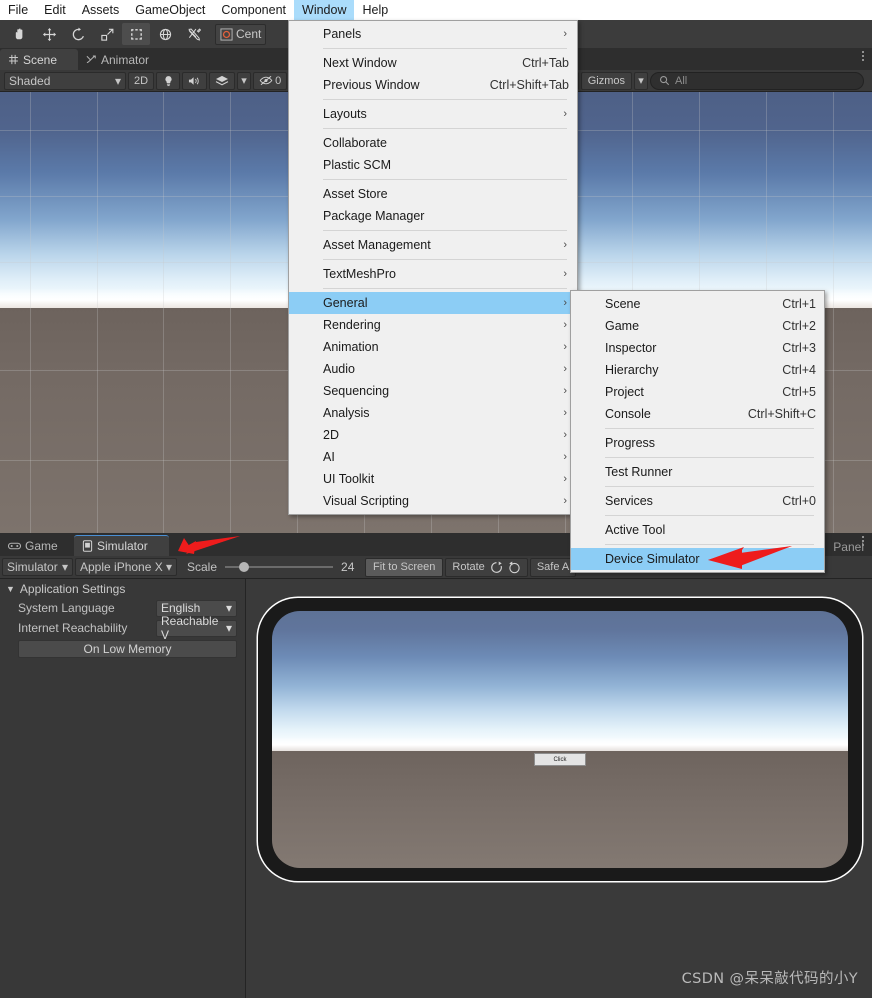 Image resolution: width=872 pixels, height=998 pixels. Describe the element at coordinates (433, 63) in the screenshot. I see `window-menu-item-next-window: Next Window Ctrl+Tab` at that location.